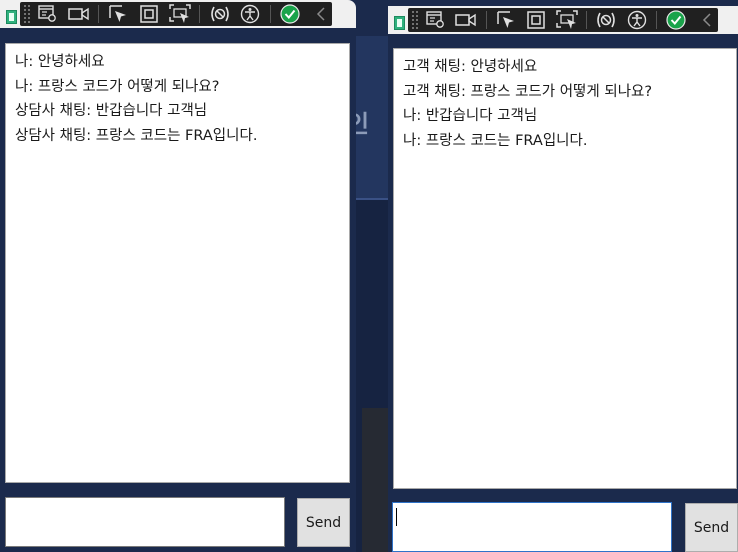 The image size is (738, 552). Describe the element at coordinates (396, 517) in the screenshot. I see `text-caret` at that location.